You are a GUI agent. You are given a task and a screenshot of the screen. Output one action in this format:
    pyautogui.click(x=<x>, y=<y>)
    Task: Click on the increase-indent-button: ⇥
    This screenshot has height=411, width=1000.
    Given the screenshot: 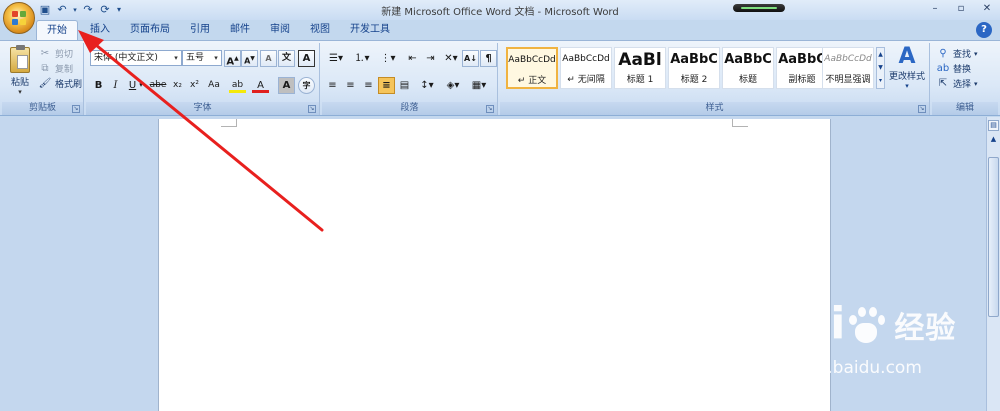 What is the action you would take?
    pyautogui.click(x=430, y=58)
    